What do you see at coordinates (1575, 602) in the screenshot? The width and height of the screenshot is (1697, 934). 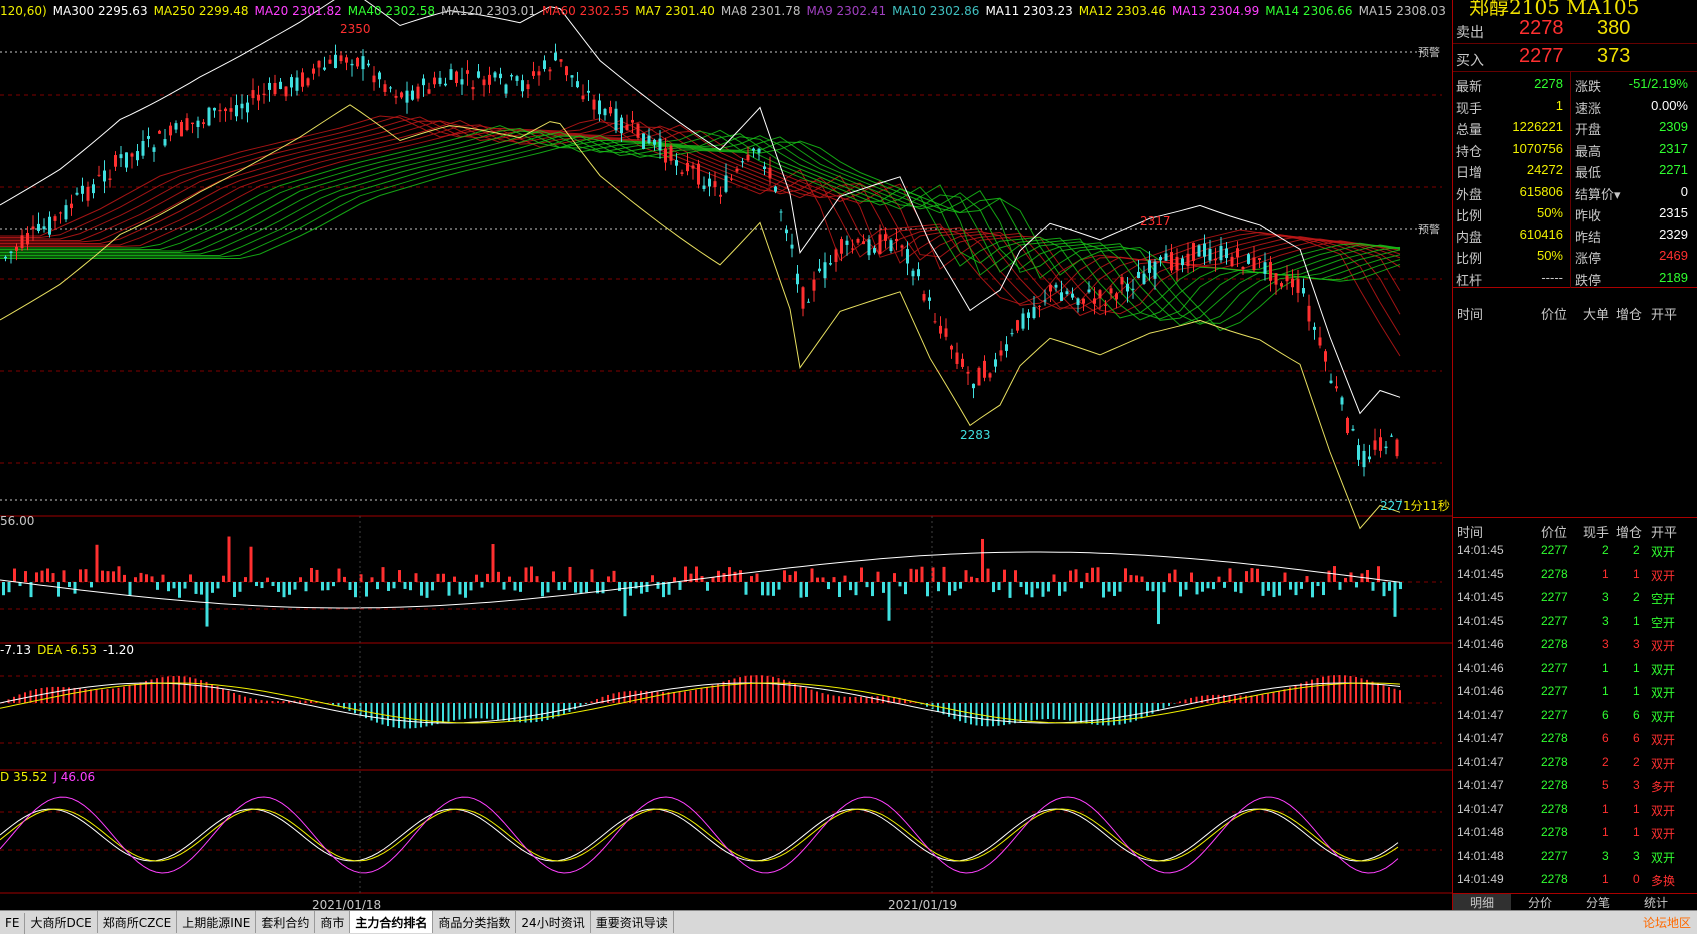 I see `trade-row: 14:01:45 2277 3 2 空开` at bounding box center [1575, 602].